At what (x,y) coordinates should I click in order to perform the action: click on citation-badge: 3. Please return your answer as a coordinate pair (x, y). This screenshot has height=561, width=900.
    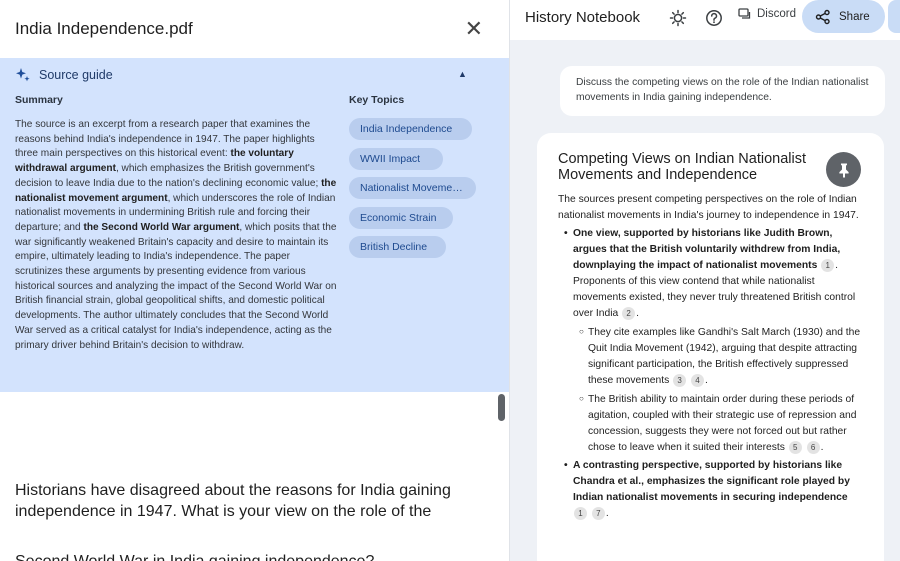
    Looking at the image, I should click on (680, 380).